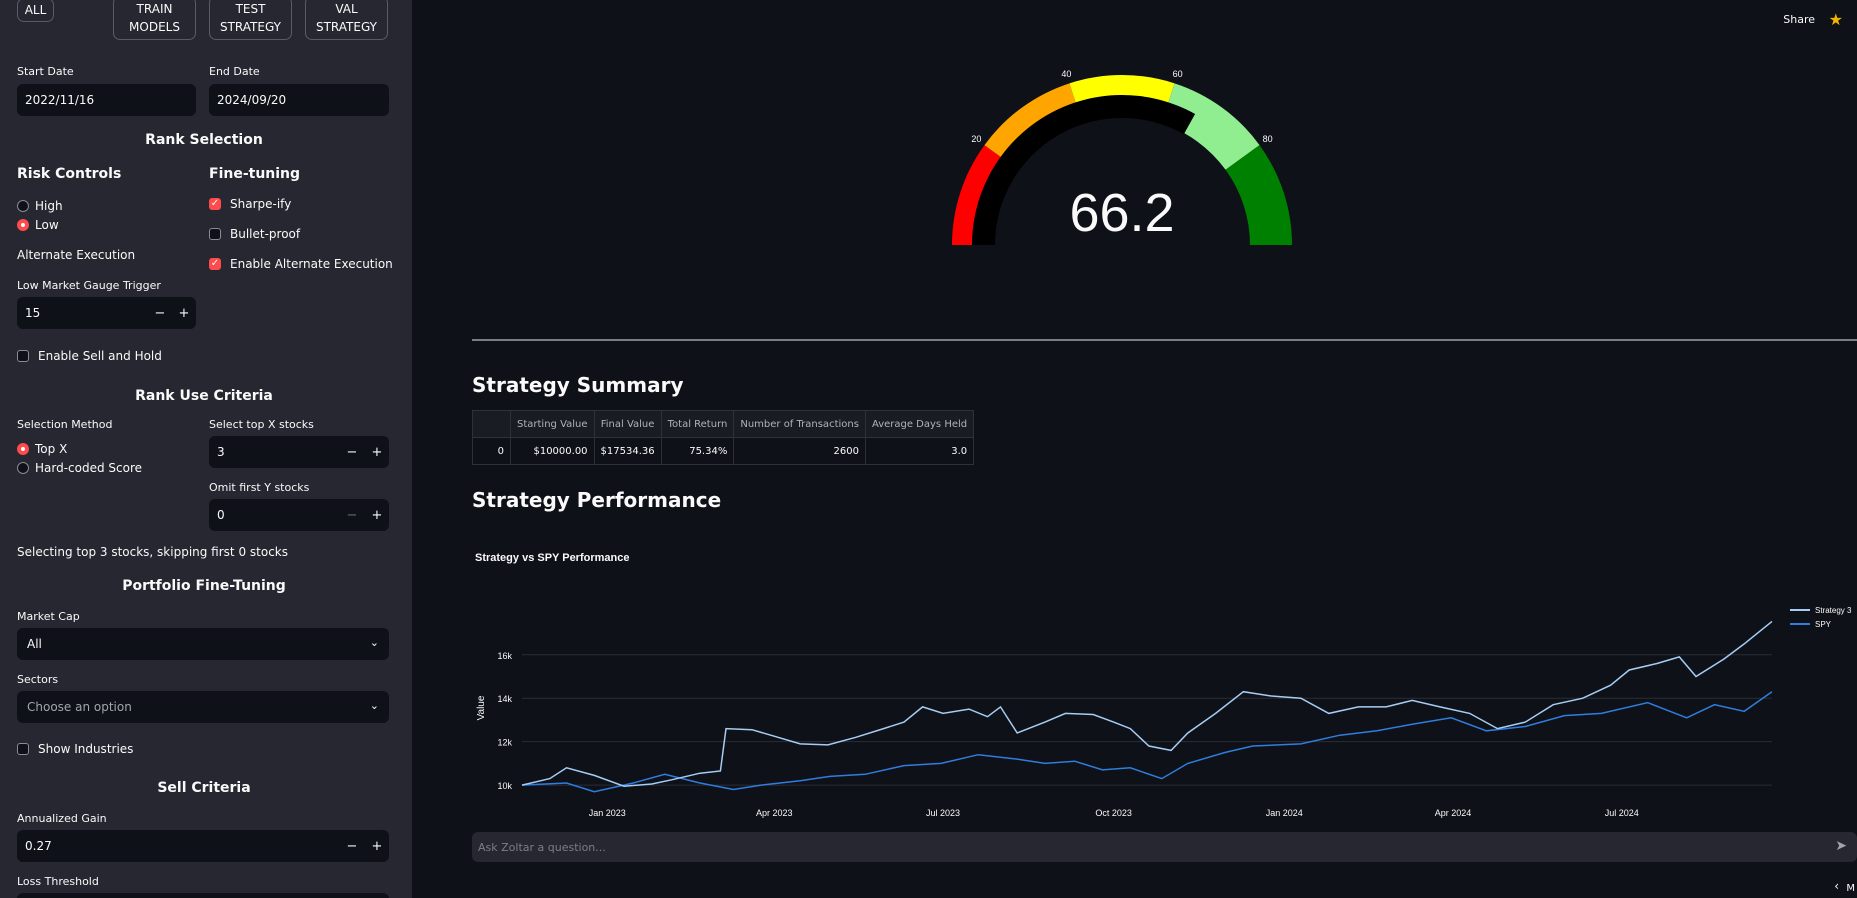 This screenshot has height=898, width=1857. I want to click on select-top-x-label: Select top X stocks, so click(261, 424).